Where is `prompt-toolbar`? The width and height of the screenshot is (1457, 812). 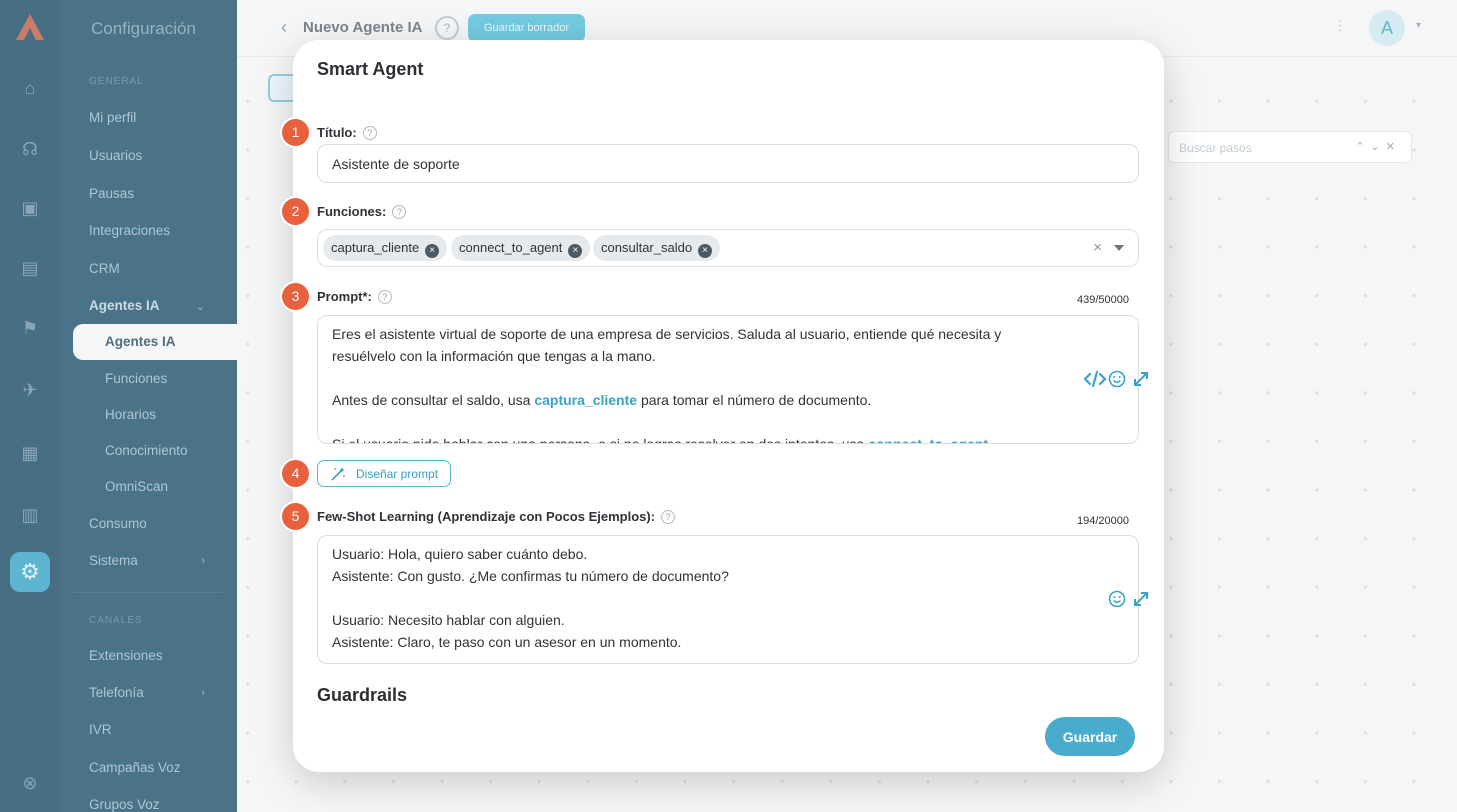 prompt-toolbar is located at coordinates (1116, 379).